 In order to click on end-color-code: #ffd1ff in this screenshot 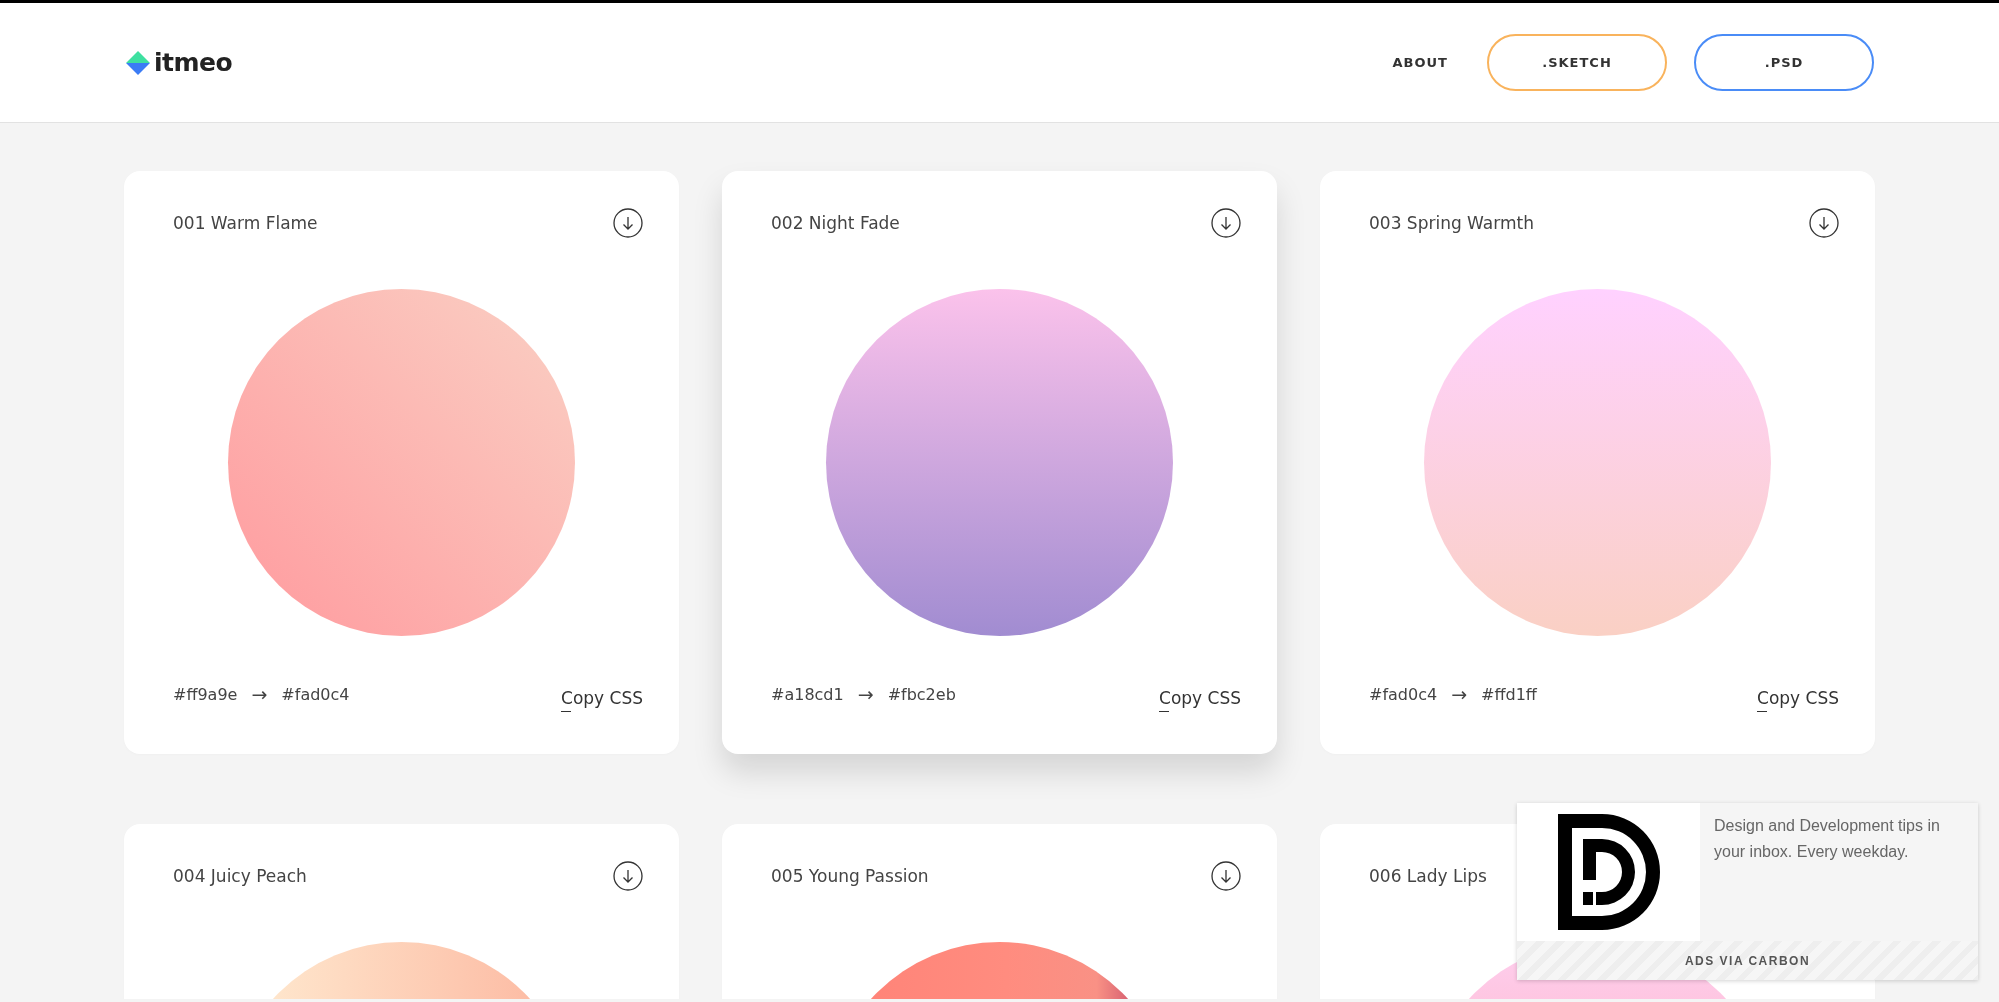, I will do `click(1509, 694)`.